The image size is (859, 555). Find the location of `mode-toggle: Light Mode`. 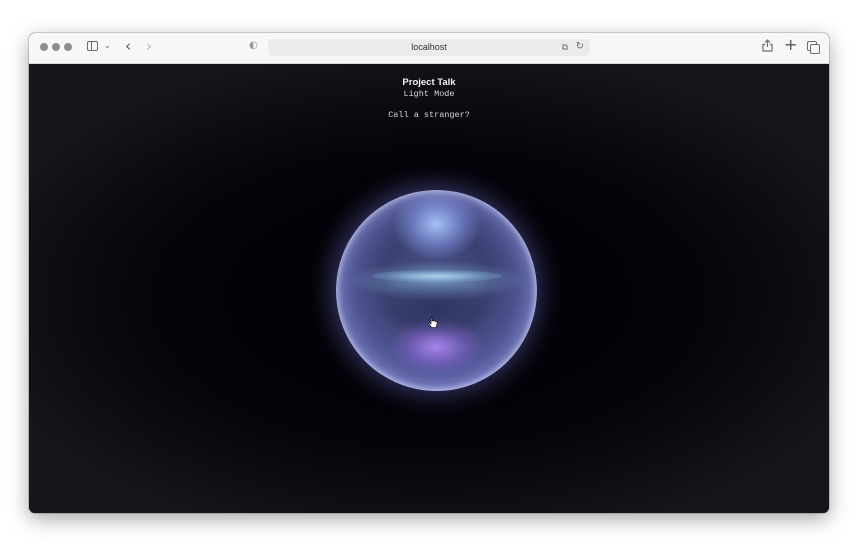

mode-toggle: Light Mode is located at coordinates (429, 94).